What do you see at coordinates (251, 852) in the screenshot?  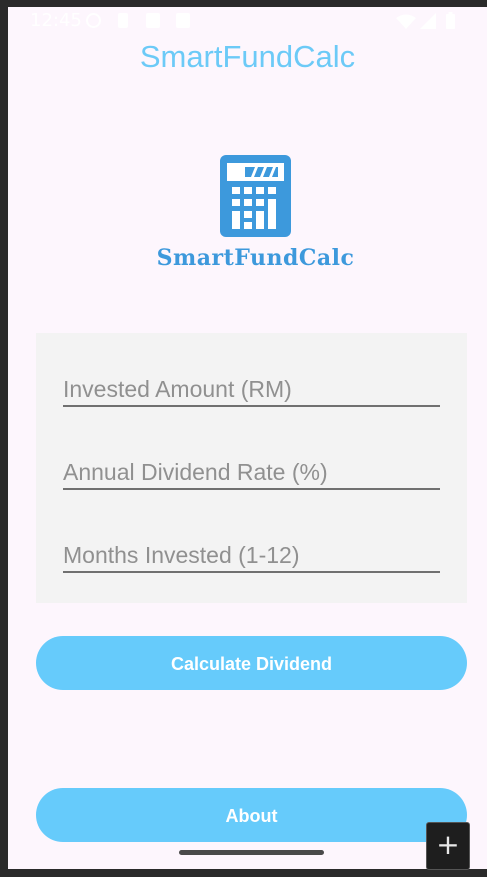 I see `gesture-nav-handle` at bounding box center [251, 852].